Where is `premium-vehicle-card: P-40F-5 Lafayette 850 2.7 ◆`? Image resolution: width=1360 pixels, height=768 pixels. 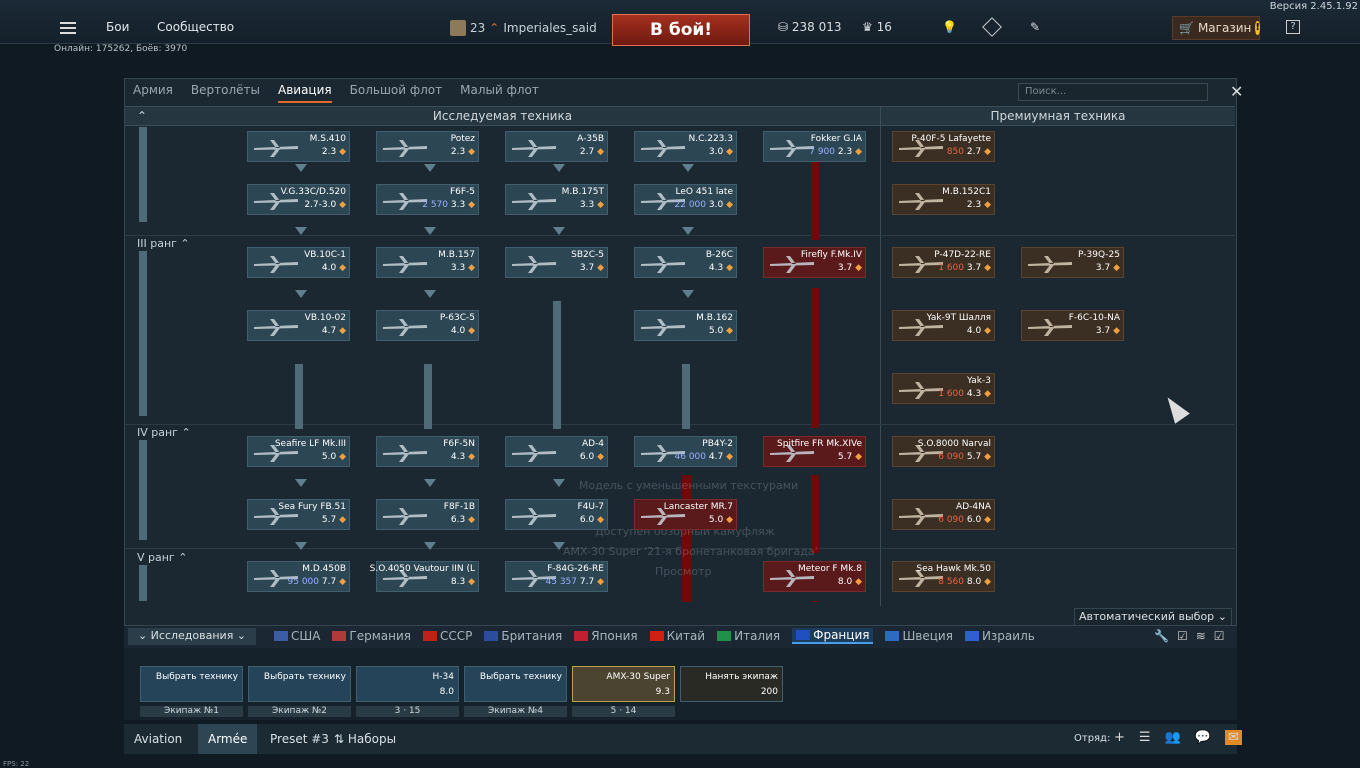
premium-vehicle-card: P-40F-5 Lafayette 850 2.7 ◆ is located at coordinates (943, 146).